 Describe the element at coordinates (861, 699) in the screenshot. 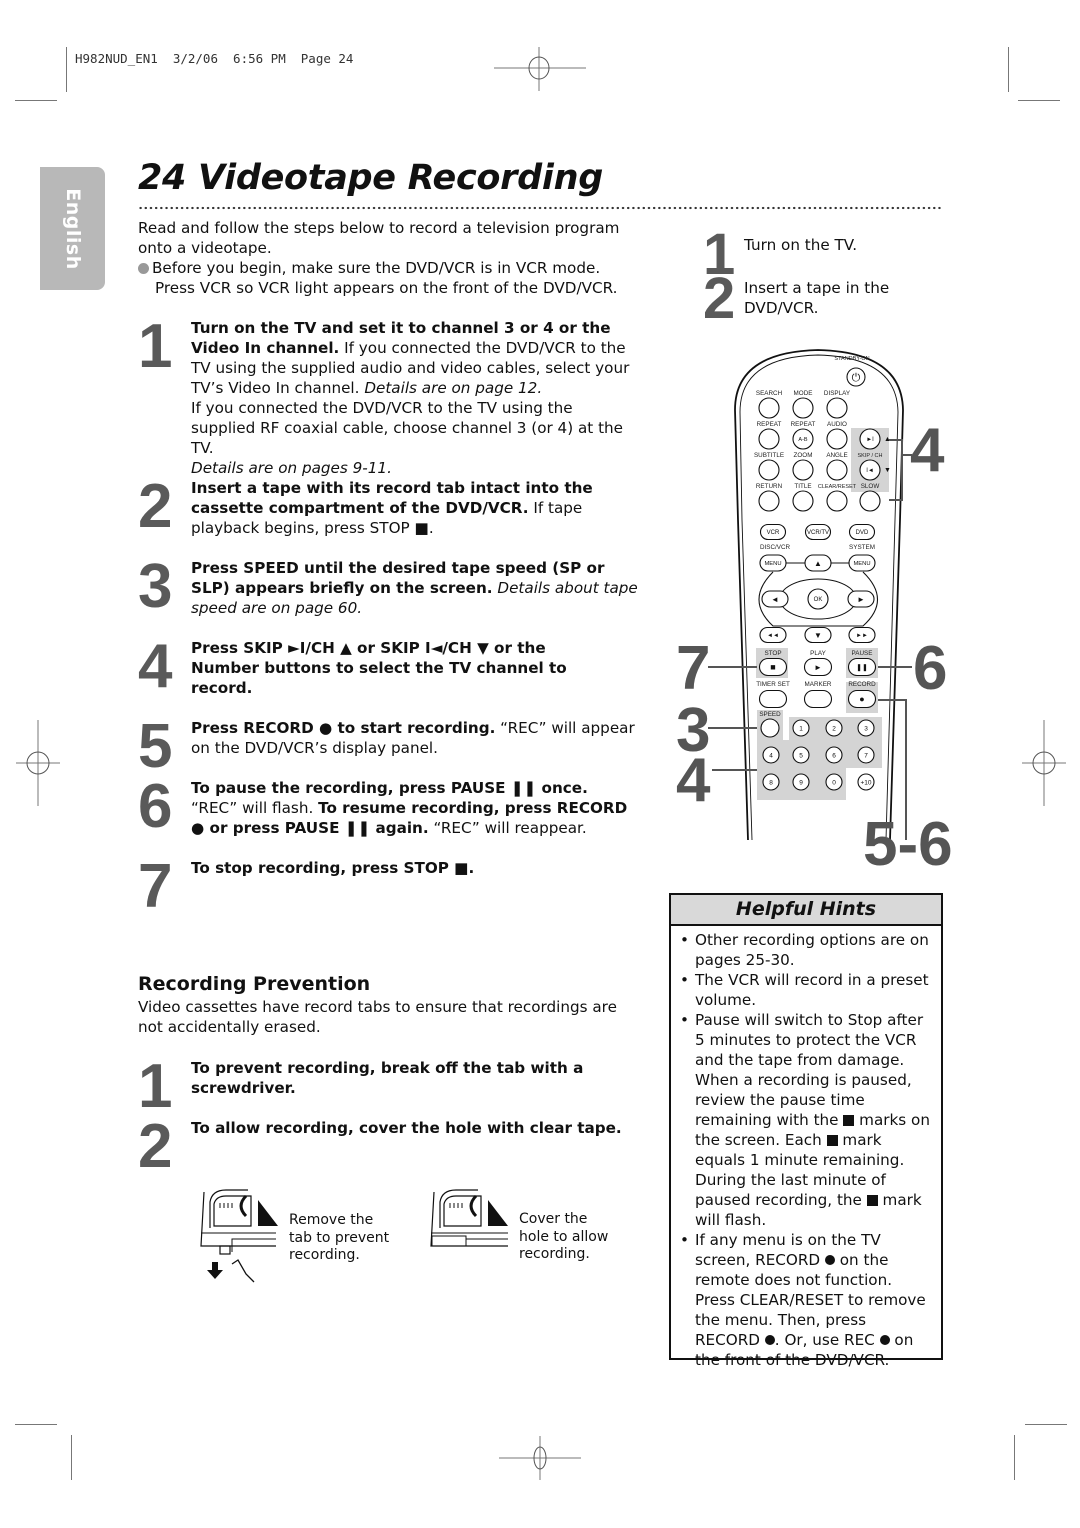

I see `record-button-glyph: ●` at that location.